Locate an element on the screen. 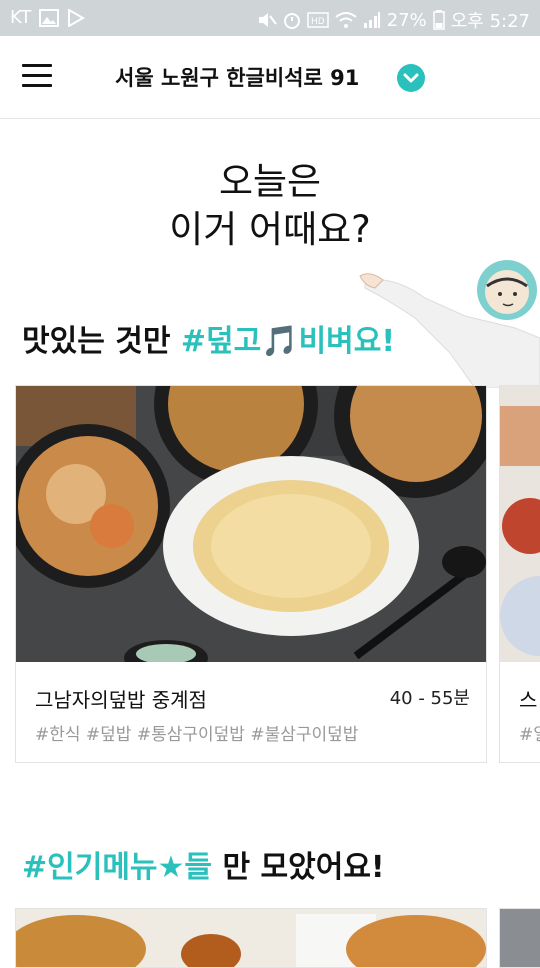 This screenshot has width=540, height=968. address-label: 서울 노원구 한글비석로 91 is located at coordinates (237, 77).